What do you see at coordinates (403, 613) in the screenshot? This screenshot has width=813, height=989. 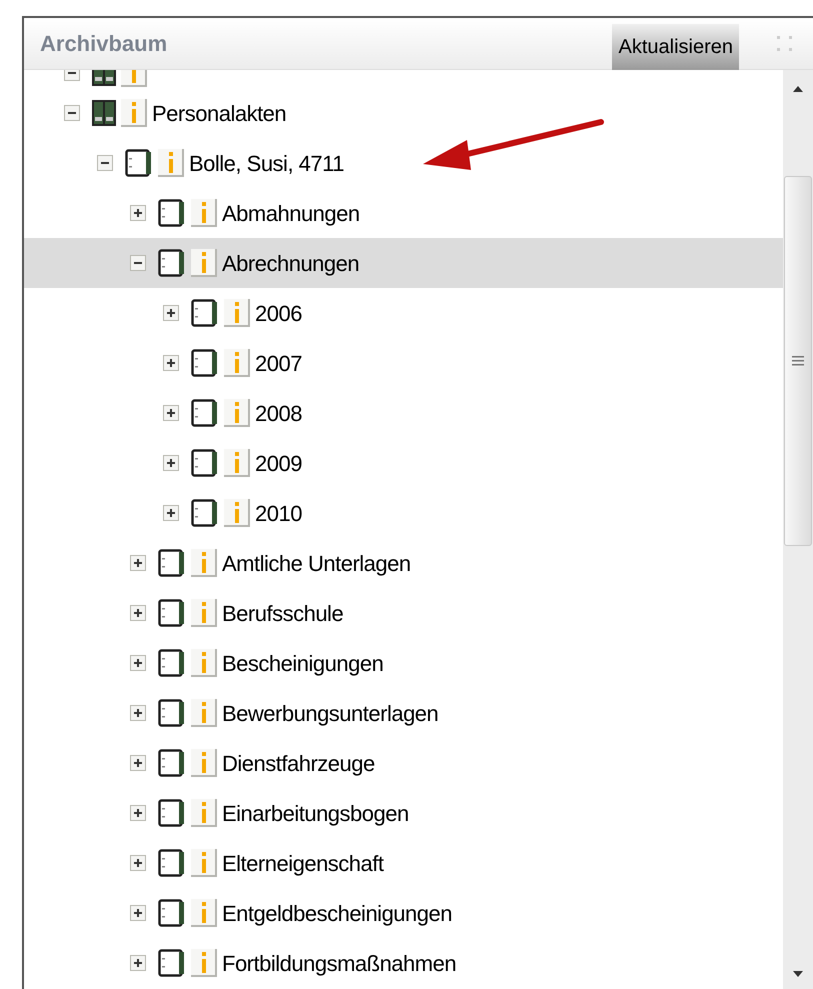 I see `tree-row: Berufsschule` at bounding box center [403, 613].